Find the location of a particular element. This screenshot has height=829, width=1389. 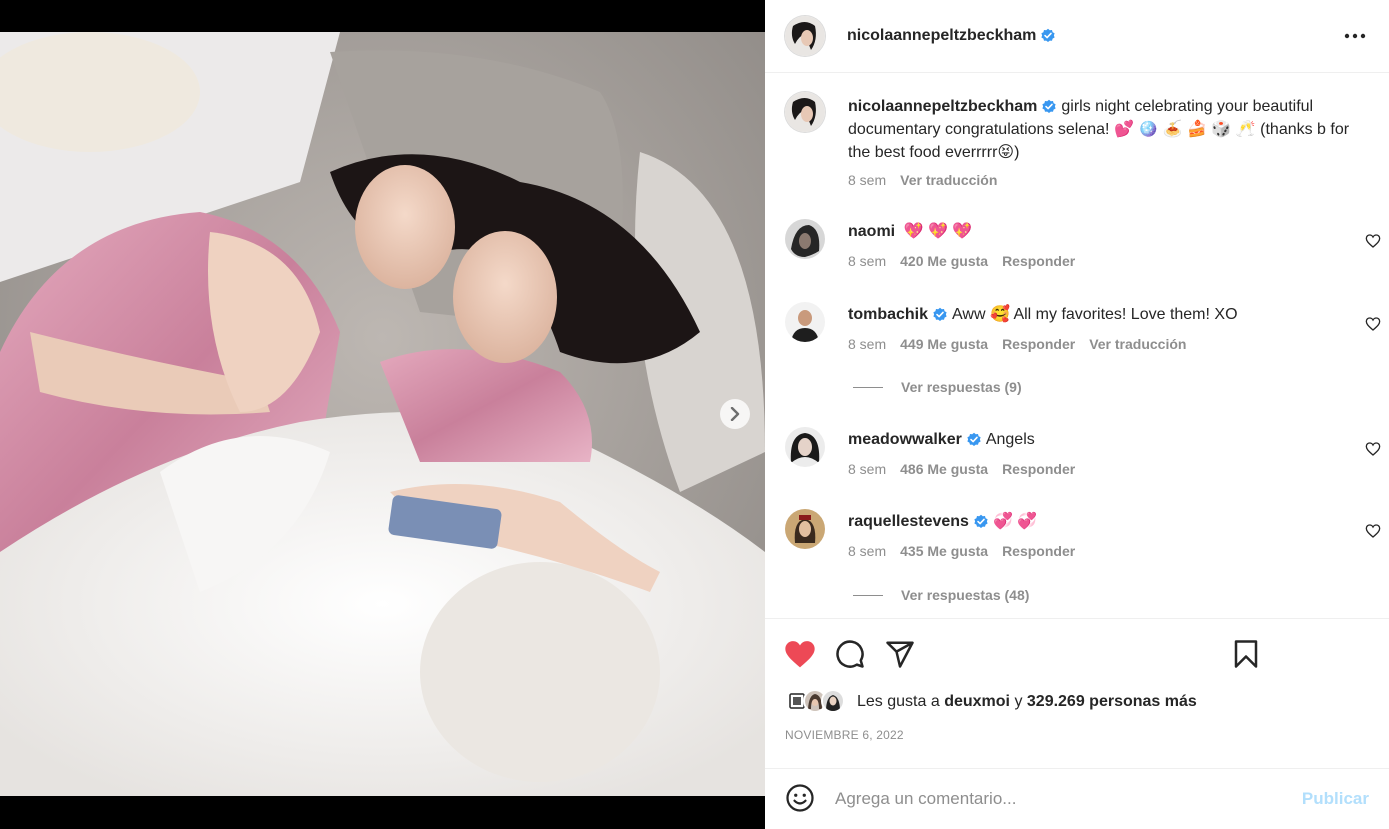

comment-likes: 420 Me gusta is located at coordinates (944, 261).